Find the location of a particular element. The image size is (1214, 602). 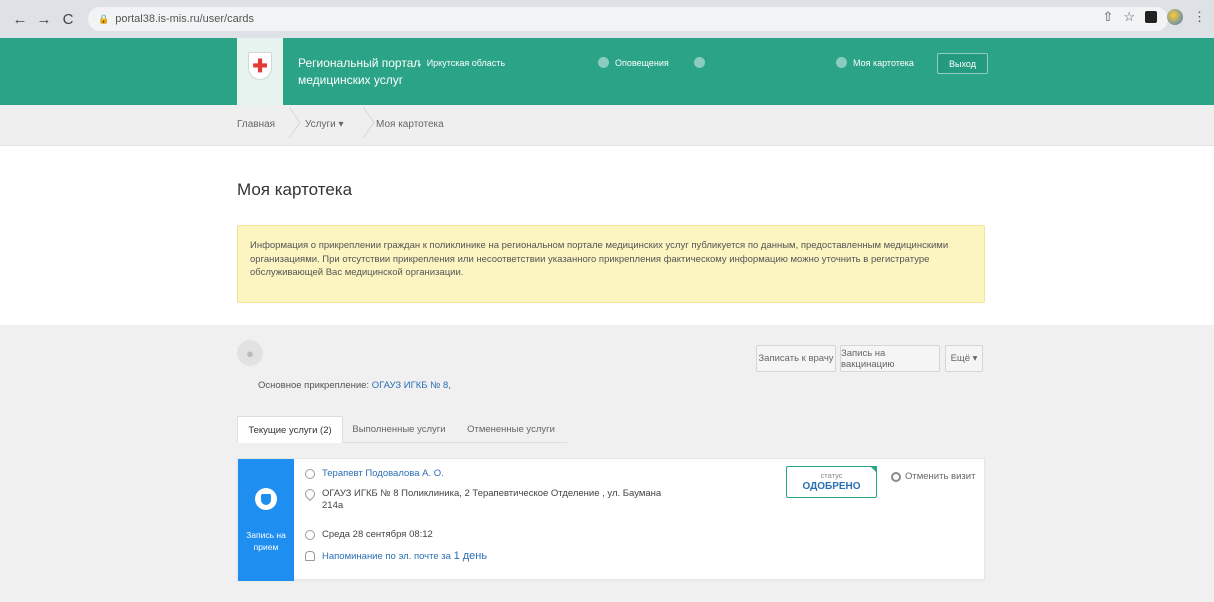

status-corner-marker is located at coordinates (873, 469).